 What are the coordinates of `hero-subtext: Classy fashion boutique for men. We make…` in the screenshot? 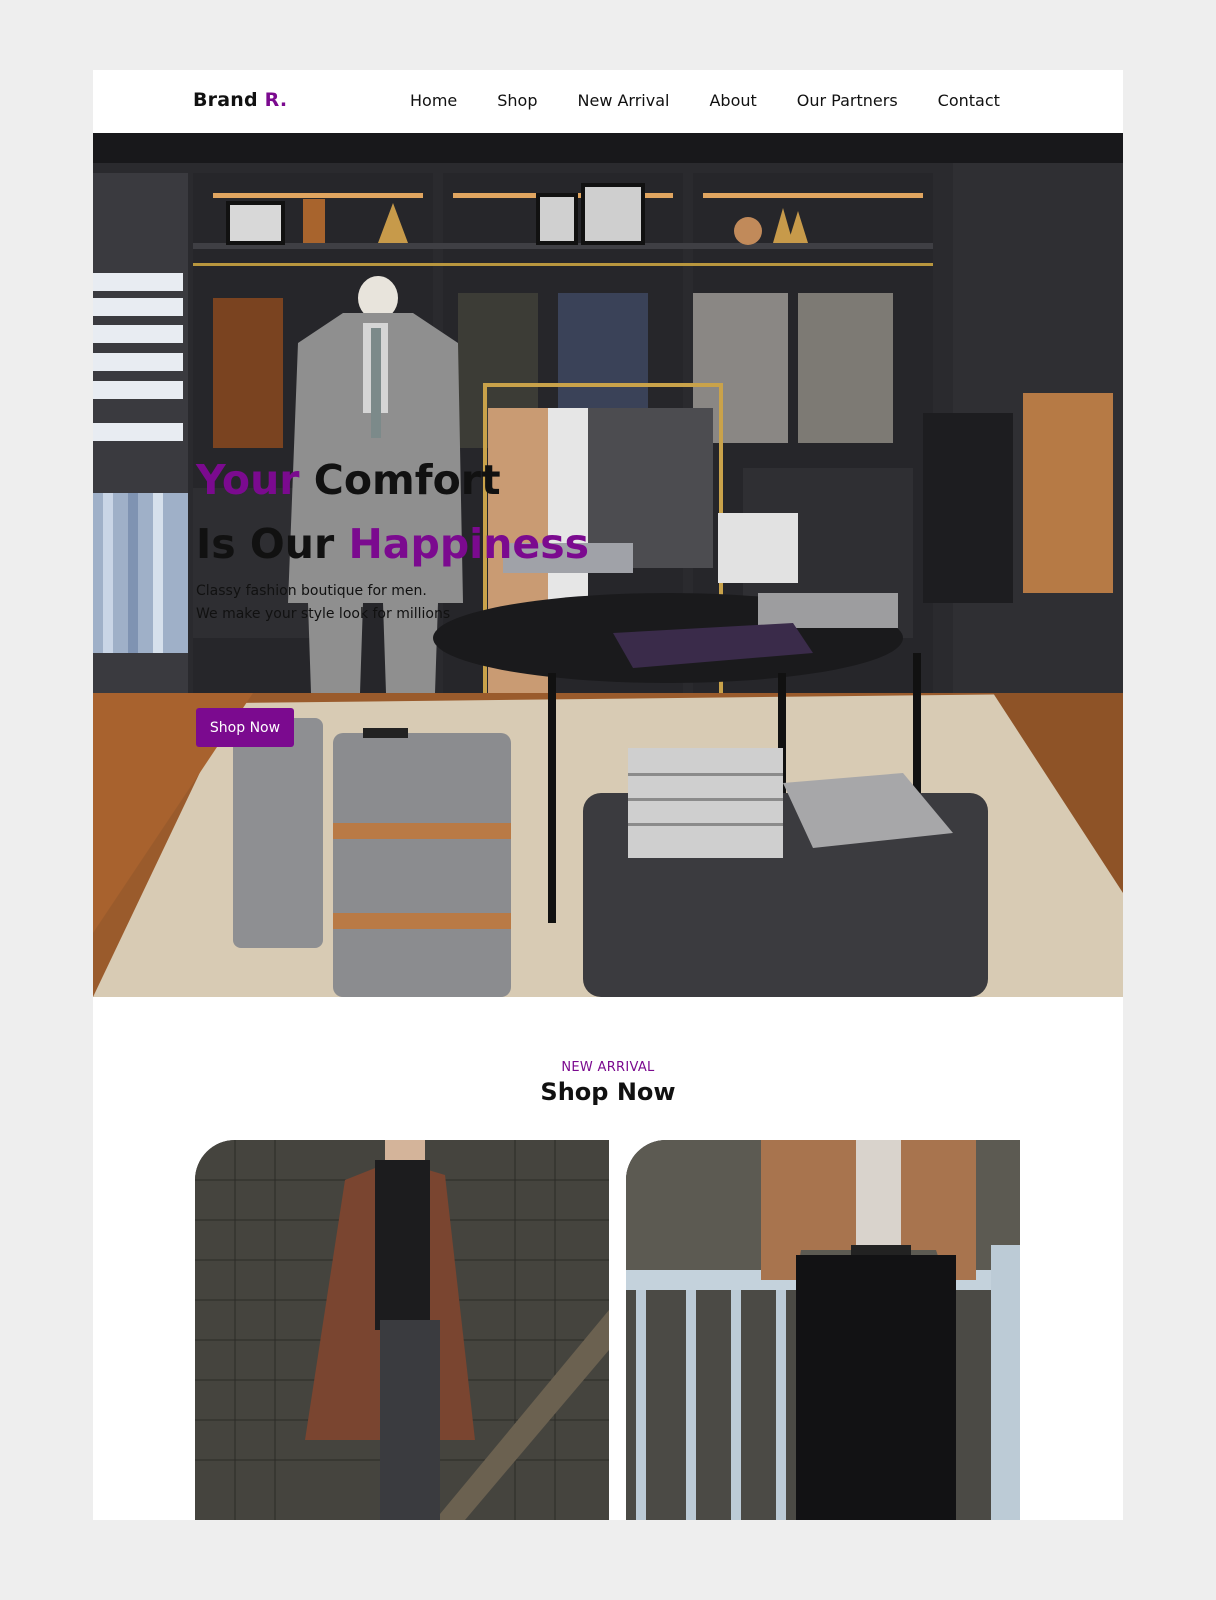 It's located at (392, 603).